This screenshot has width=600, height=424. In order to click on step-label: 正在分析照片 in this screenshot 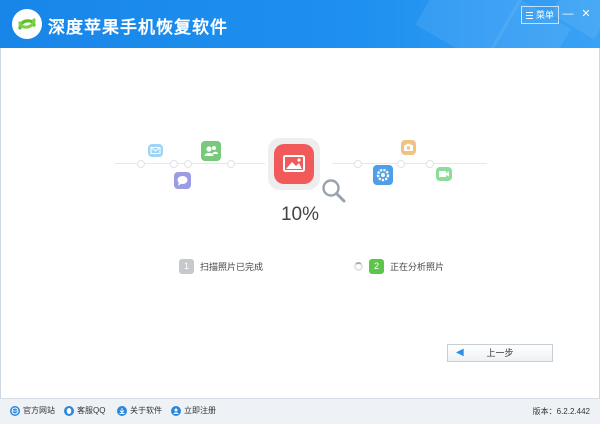, I will do `click(417, 266)`.